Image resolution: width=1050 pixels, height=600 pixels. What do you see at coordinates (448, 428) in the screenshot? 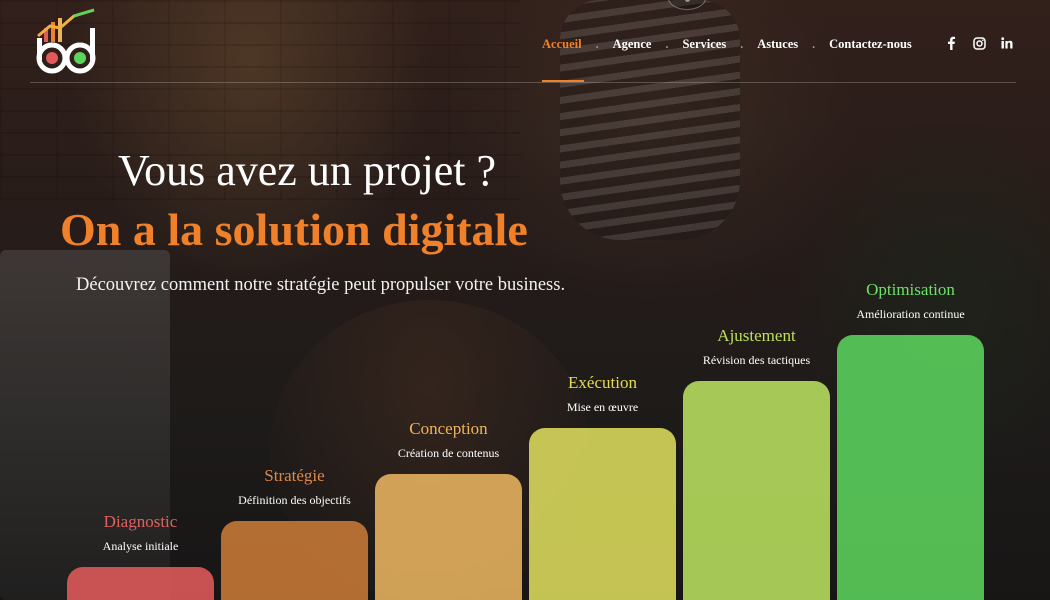
I see `step-name: Conception` at bounding box center [448, 428].